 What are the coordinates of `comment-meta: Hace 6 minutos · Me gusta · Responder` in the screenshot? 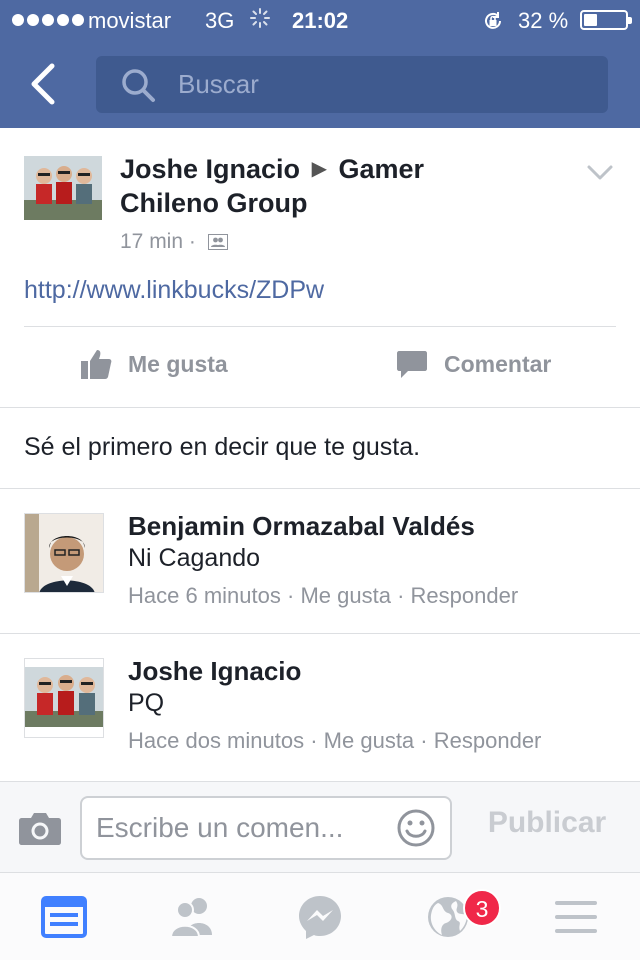 It's located at (323, 596).